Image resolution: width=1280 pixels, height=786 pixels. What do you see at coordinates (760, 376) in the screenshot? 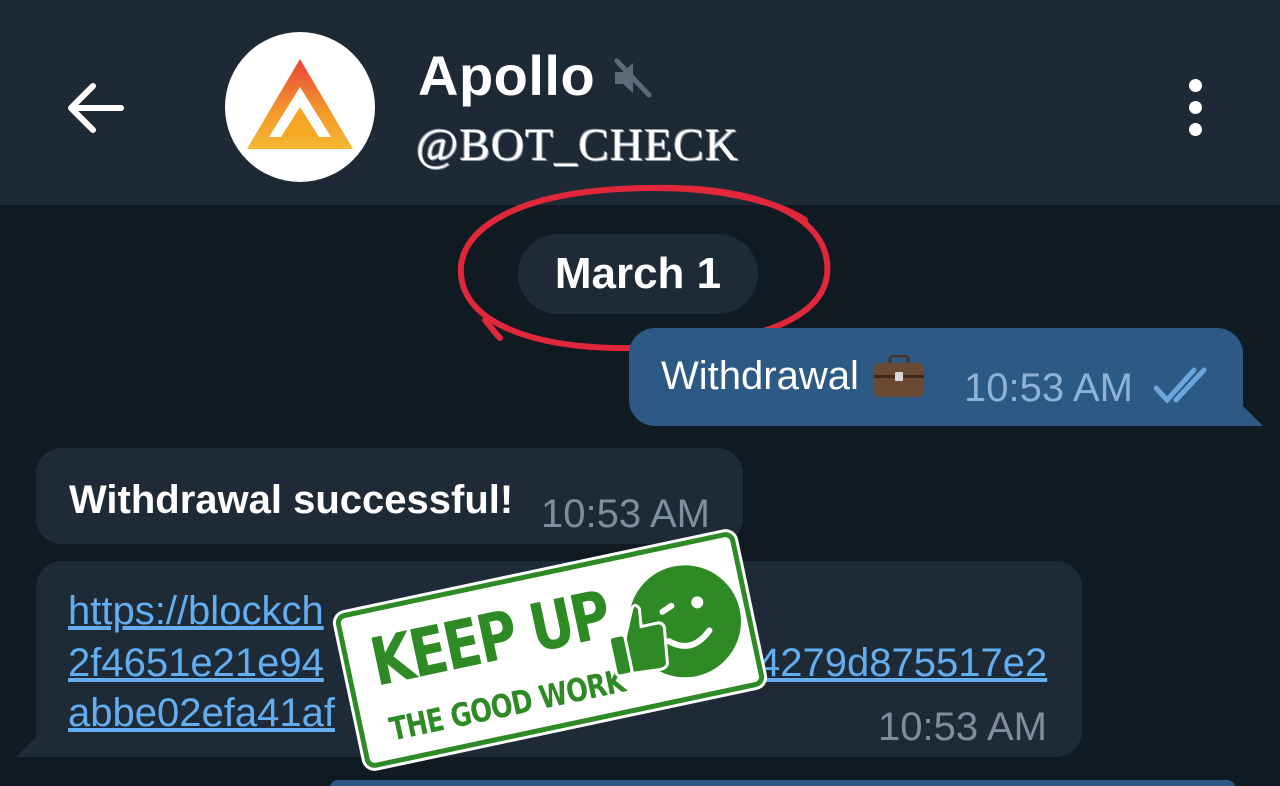
I see `outgoing-message-text: Withdrawal` at bounding box center [760, 376].